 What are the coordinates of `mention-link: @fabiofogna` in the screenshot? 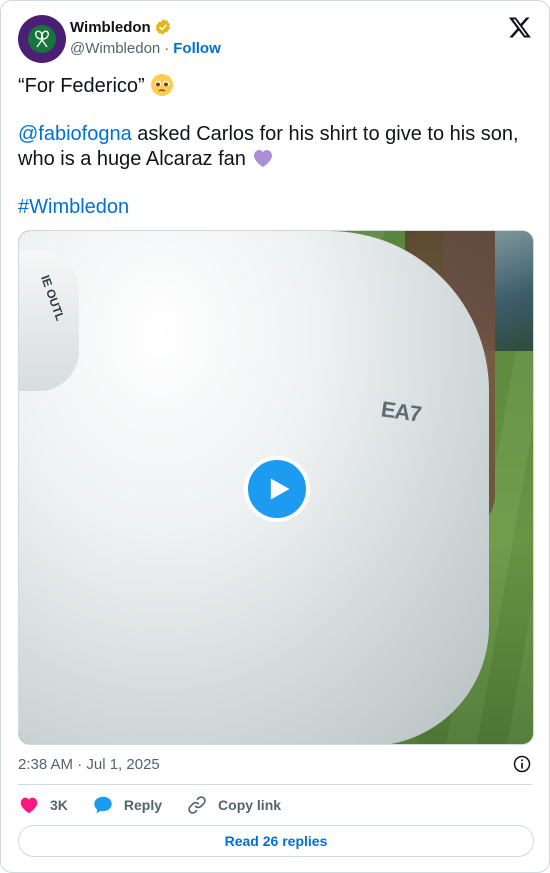 It's located at (75, 134).